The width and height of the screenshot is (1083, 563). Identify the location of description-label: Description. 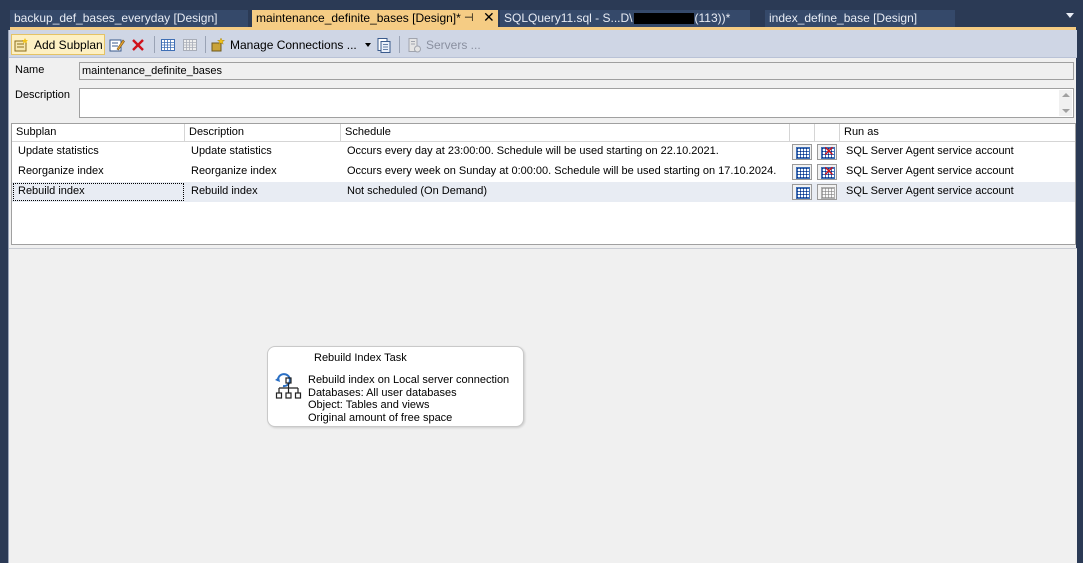
(43, 95).